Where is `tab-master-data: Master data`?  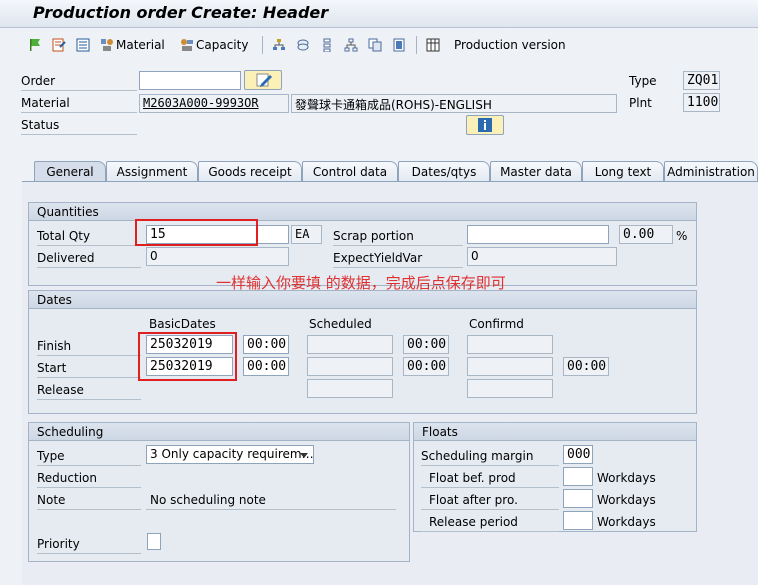
tab-master-data: Master data is located at coordinates (536, 171).